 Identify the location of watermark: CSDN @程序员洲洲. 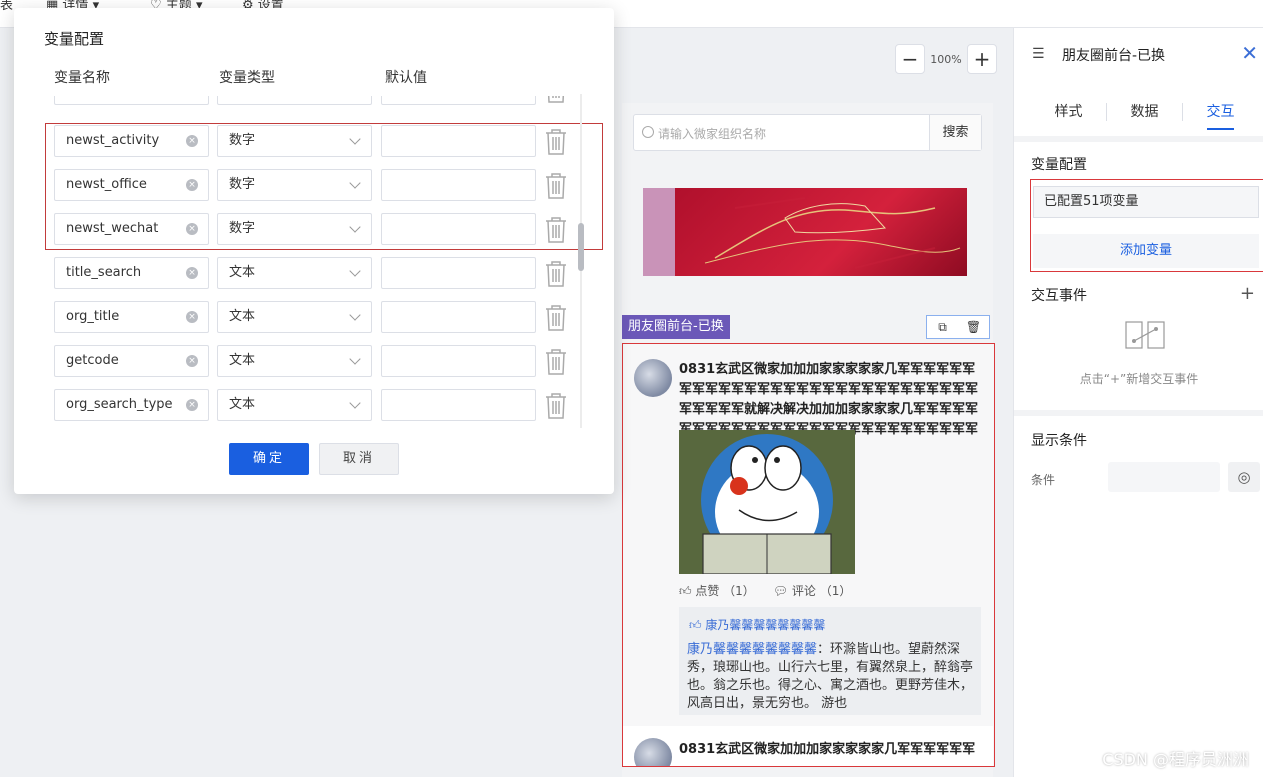
(1175, 759).